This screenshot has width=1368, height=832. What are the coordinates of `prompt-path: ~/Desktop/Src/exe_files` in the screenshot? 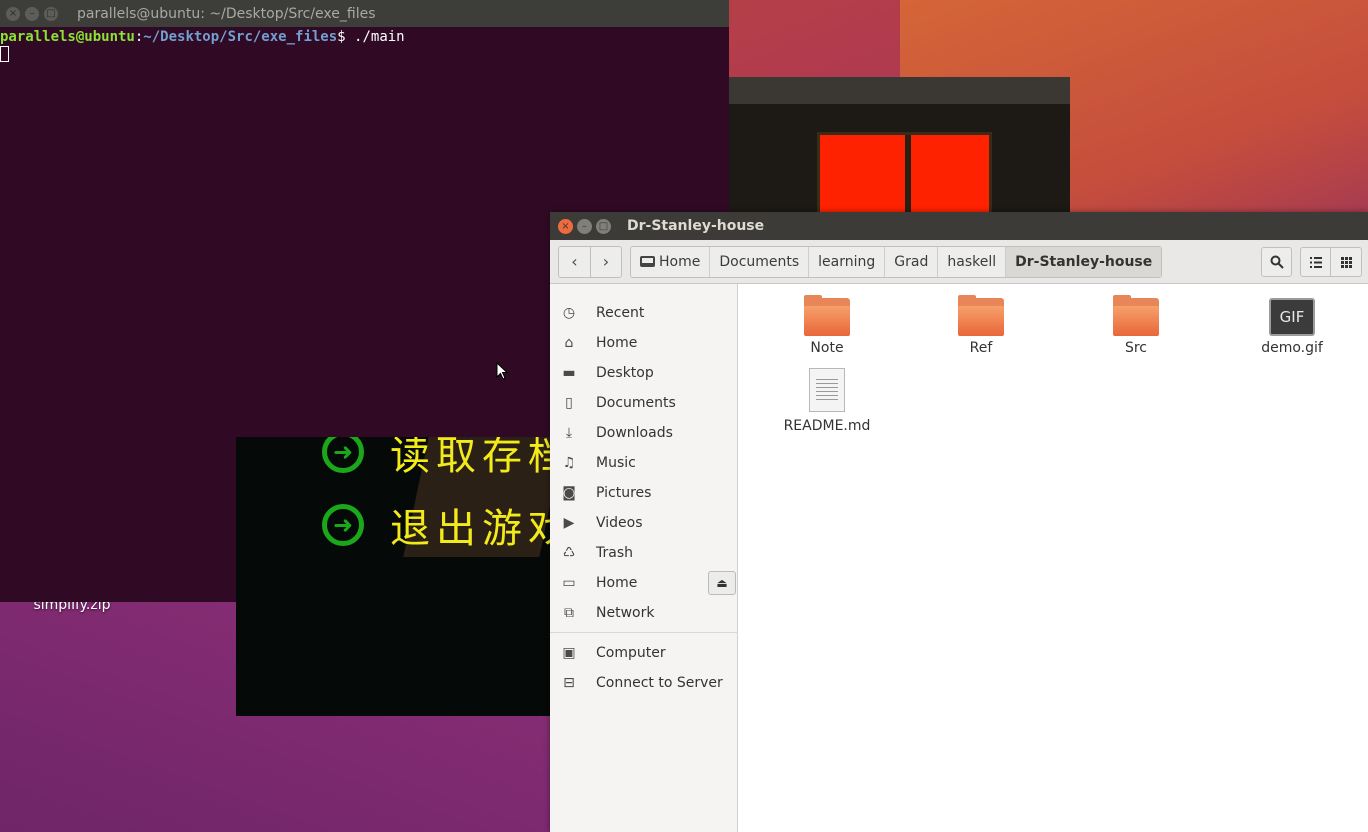 It's located at (240, 37).